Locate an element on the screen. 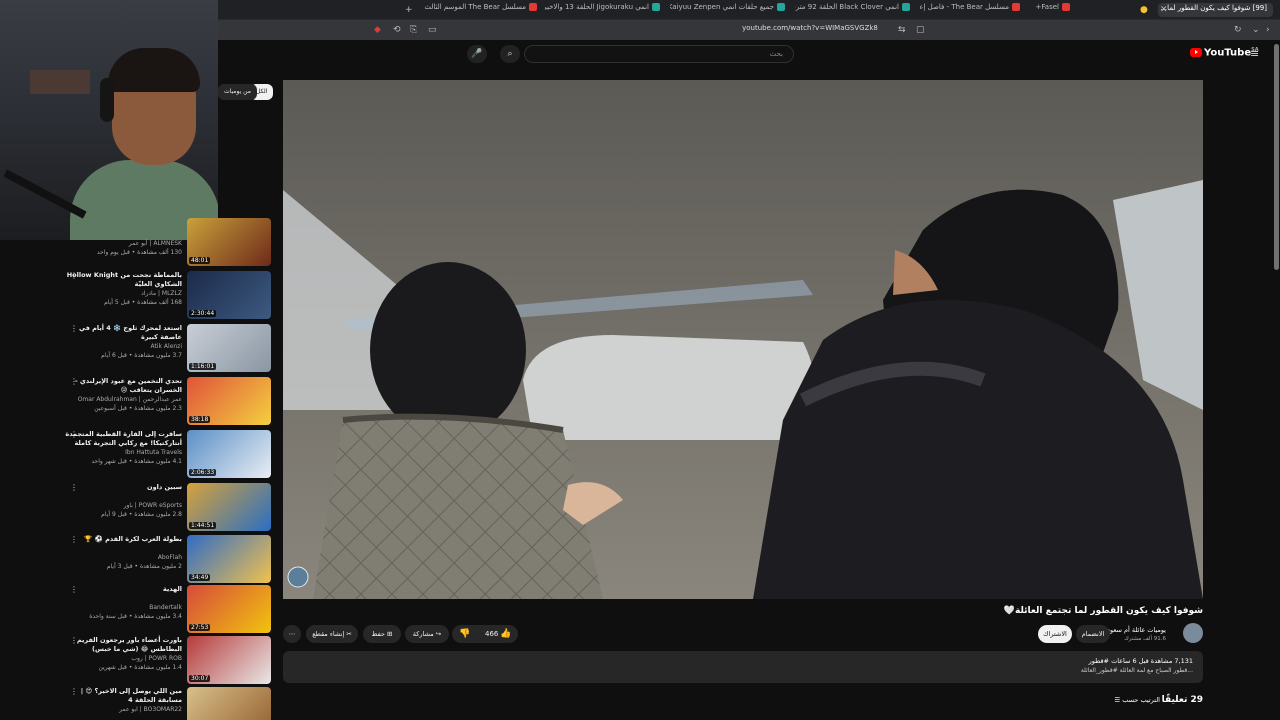 The width and height of the screenshot is (1280, 720). video-thumbnail: 48:01 is located at coordinates (229, 242).